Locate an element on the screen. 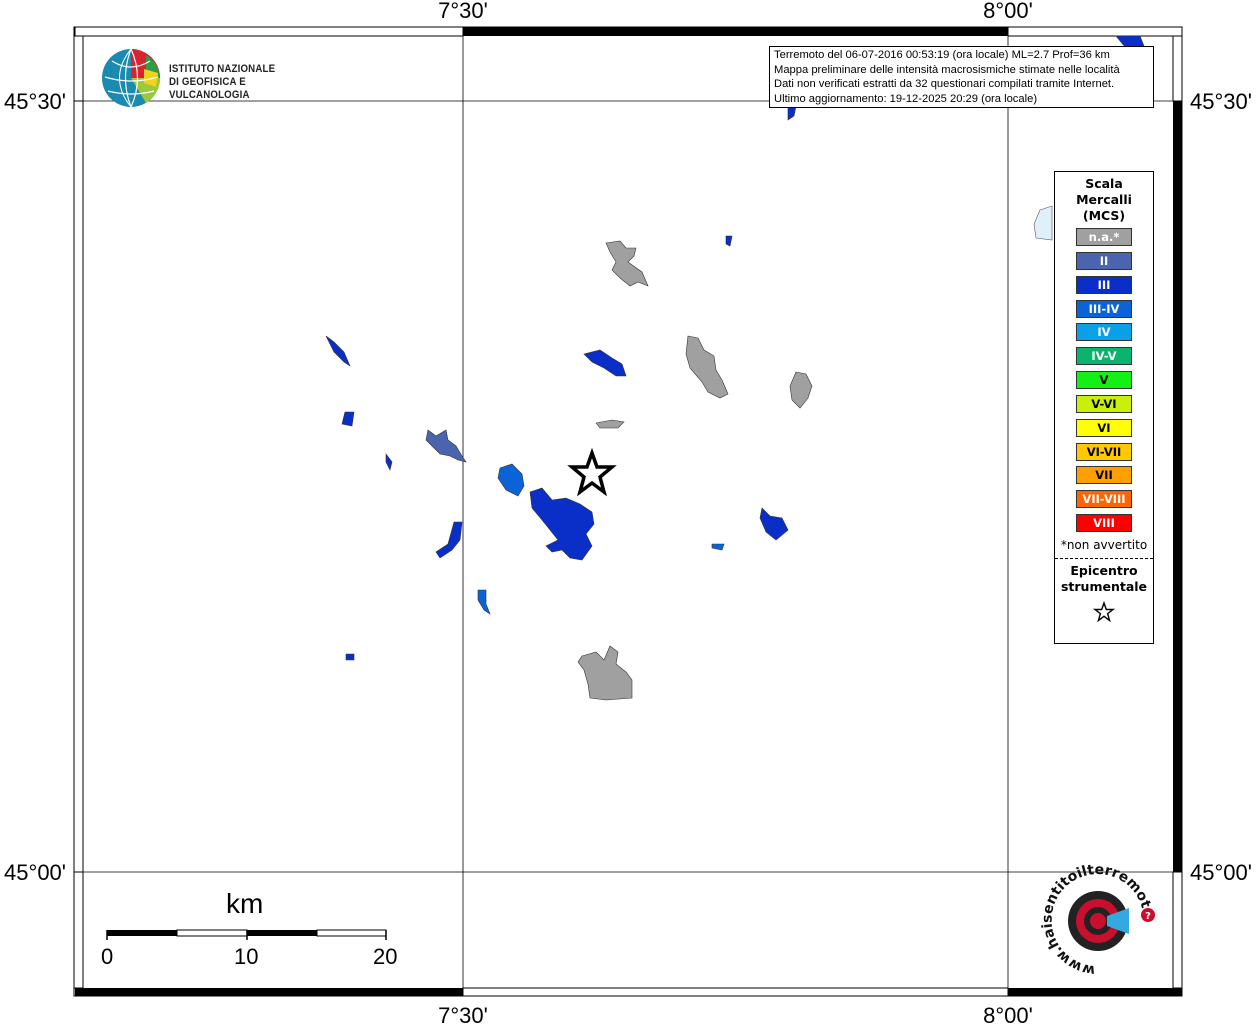 The width and height of the screenshot is (1256, 1024). lon-label-bottom-2: 8°00' is located at coordinates (1008, 1013).